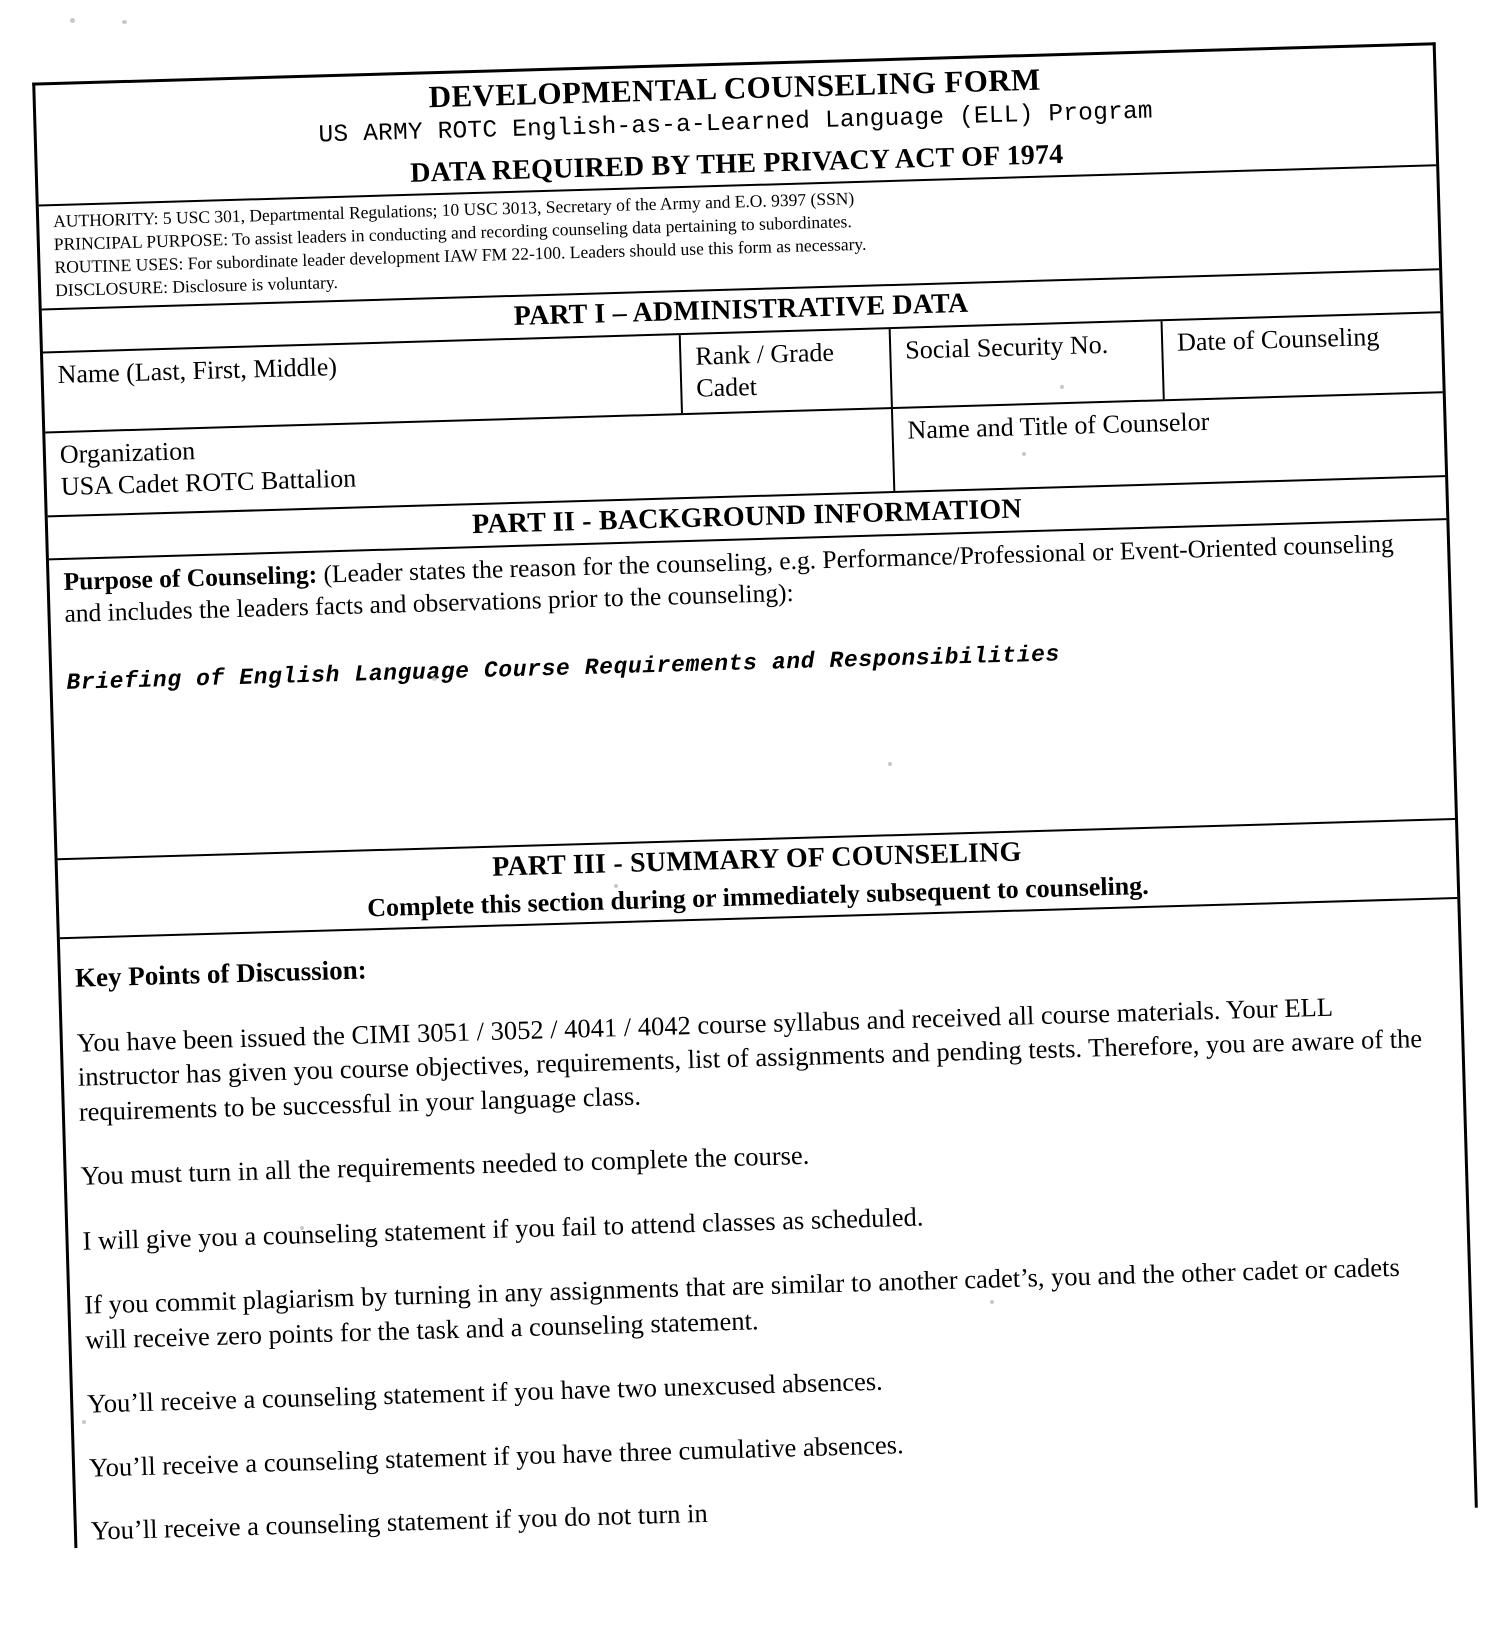 The width and height of the screenshot is (1500, 1642). What do you see at coordinates (793, 385) in the screenshot?
I see `rank-grade-value: Cadet` at bounding box center [793, 385].